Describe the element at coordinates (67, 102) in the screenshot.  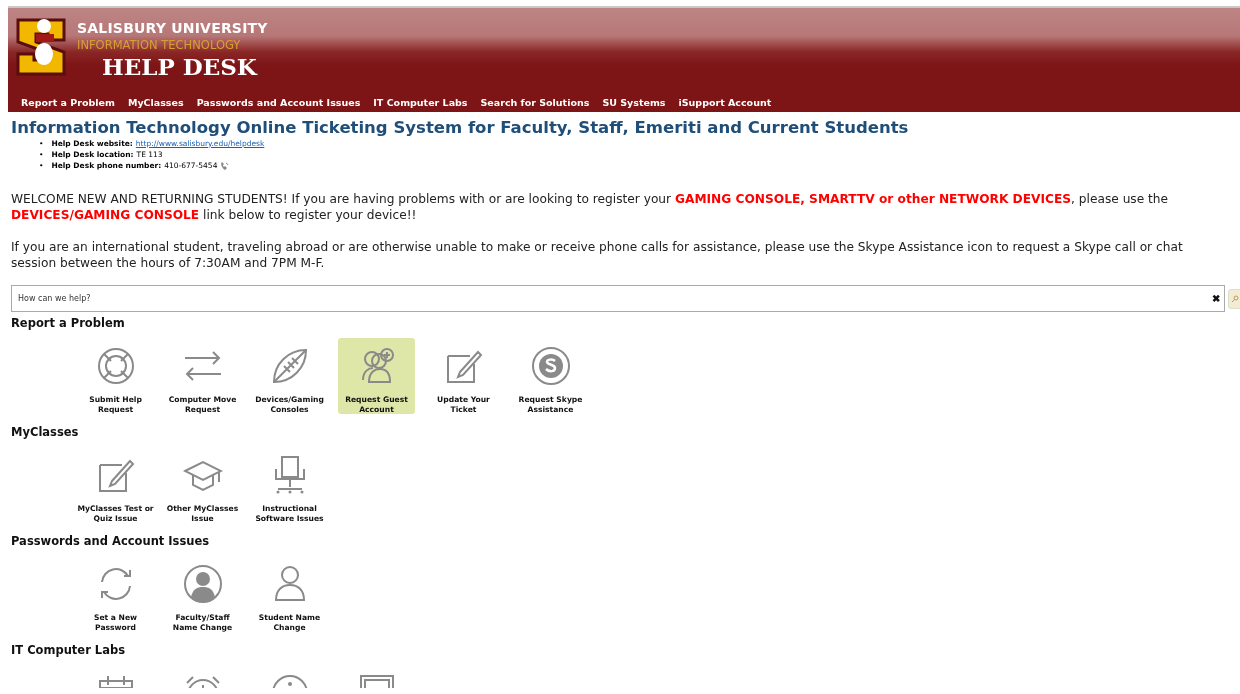
I see `nav-link: Report a Problem` at that location.